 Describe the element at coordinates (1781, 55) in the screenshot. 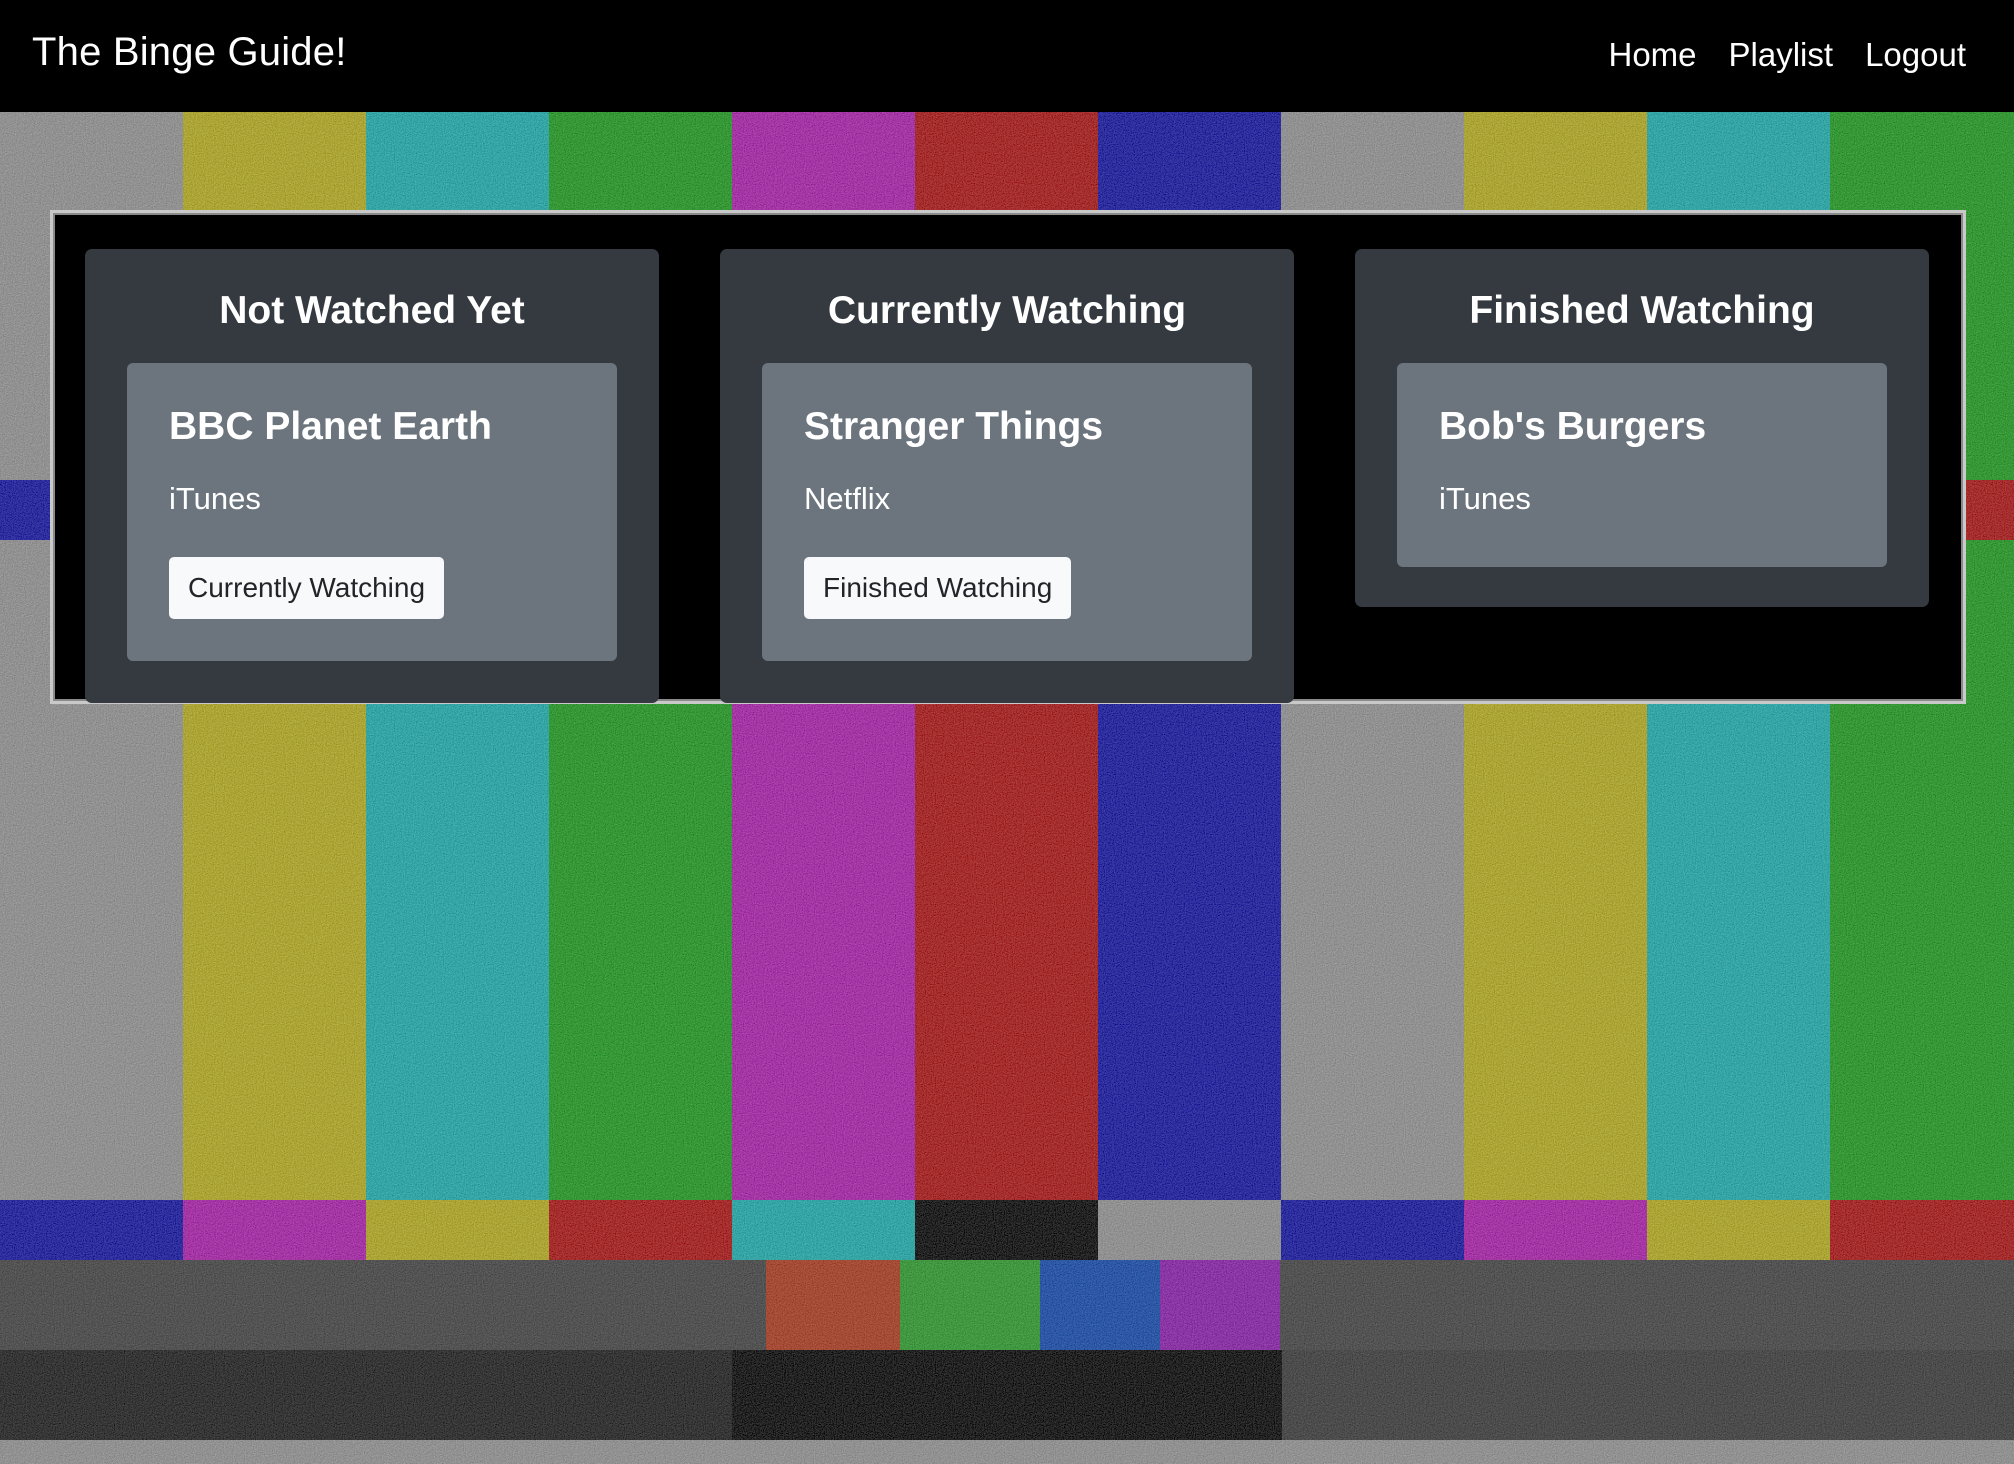

I see `nav-playlist-link: Playlist` at that location.